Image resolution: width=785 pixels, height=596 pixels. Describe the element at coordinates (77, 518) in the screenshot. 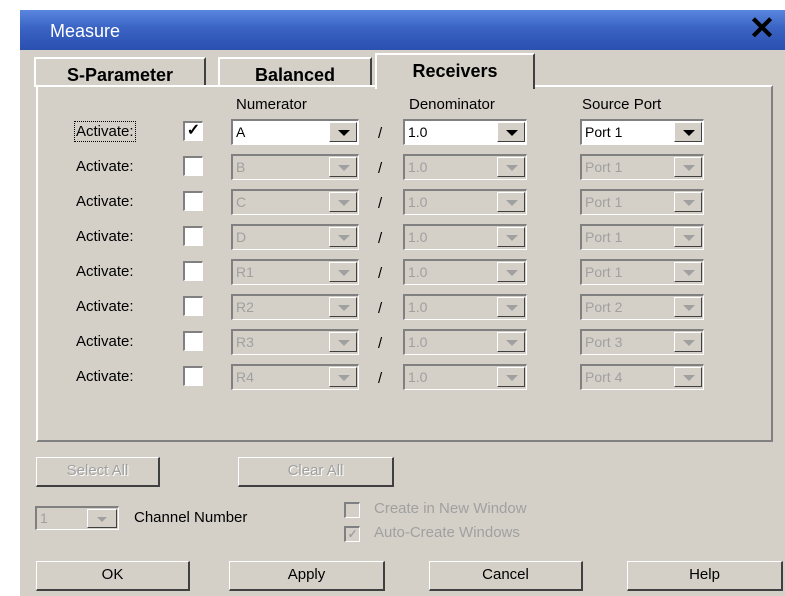

I see `channel-number-select: 1` at that location.